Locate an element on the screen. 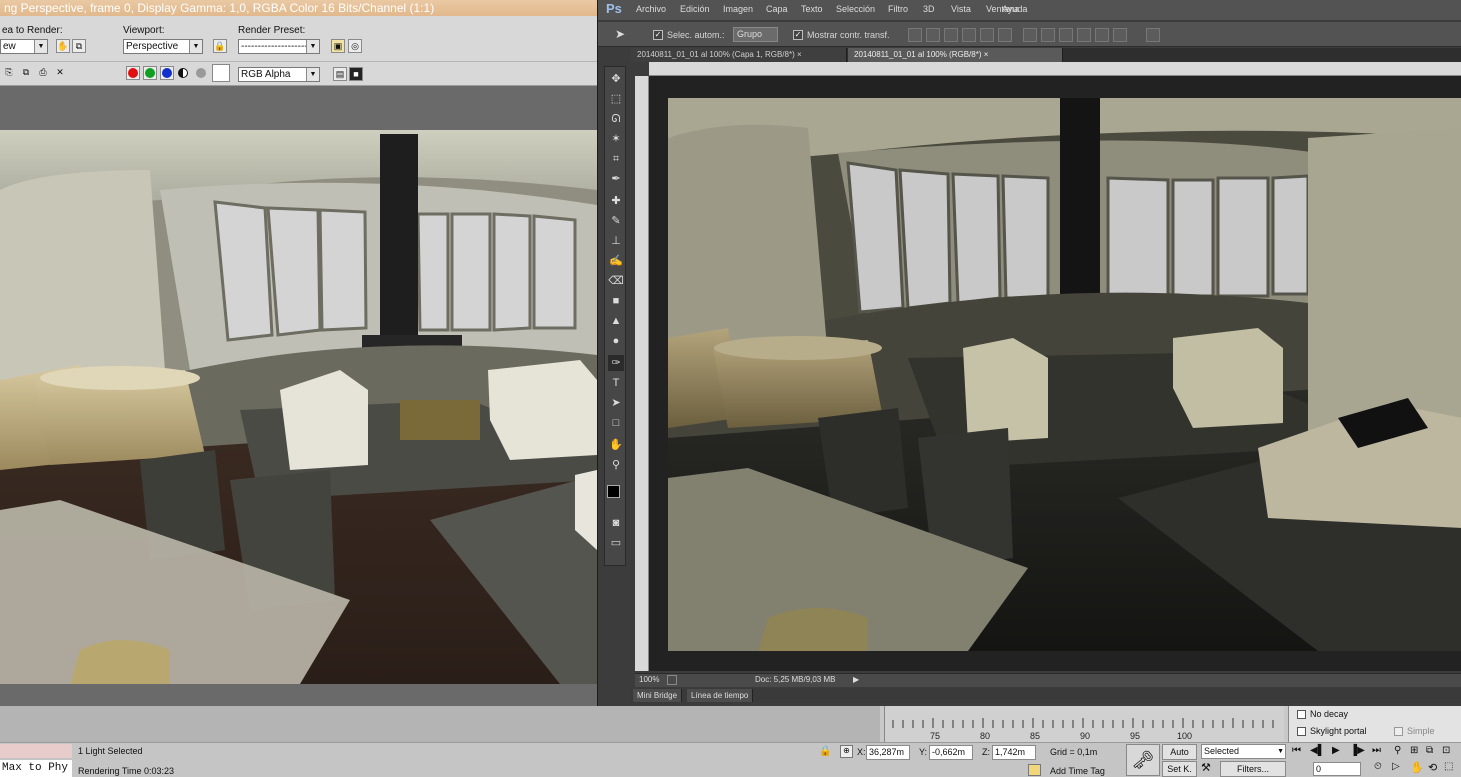 This screenshot has width=1461, height=777. save-image-icon: ⎘ is located at coordinates (9, 73).